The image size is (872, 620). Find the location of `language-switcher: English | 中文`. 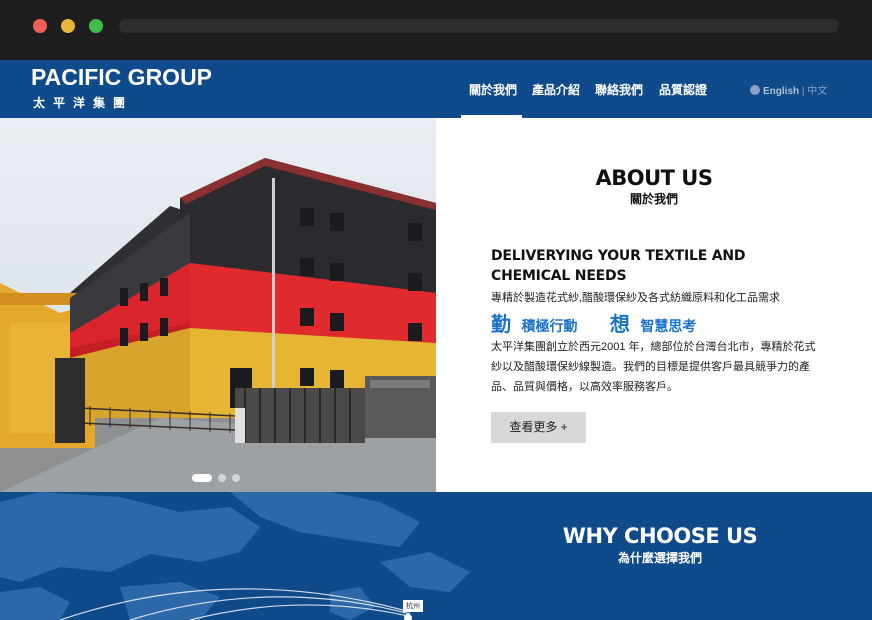

language-switcher: English | 中文 is located at coordinates (788, 89).